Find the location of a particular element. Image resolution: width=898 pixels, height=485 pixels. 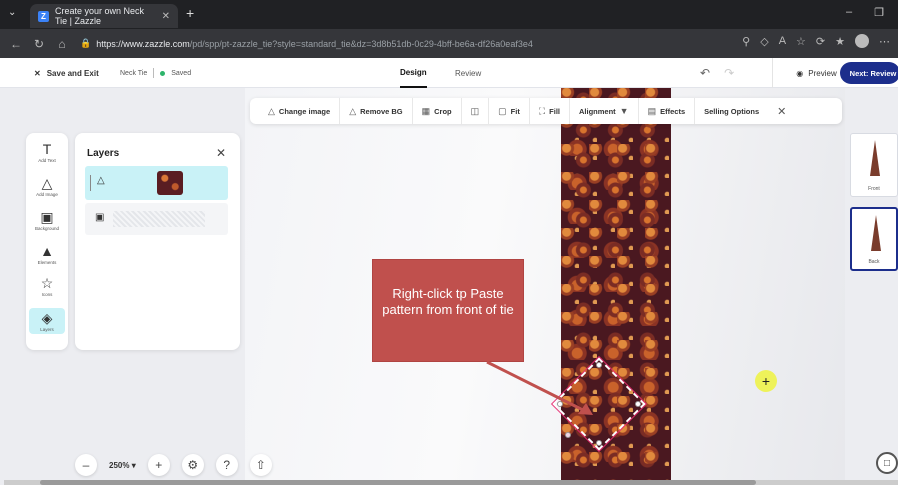

fill-icon: ⛶ is located at coordinates (542, 110).